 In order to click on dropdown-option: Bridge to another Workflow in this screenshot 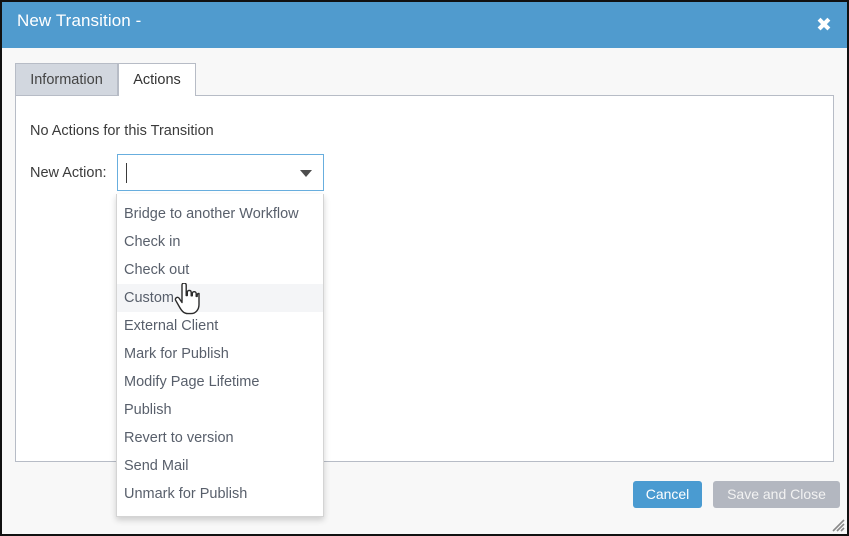, I will do `click(220, 214)`.